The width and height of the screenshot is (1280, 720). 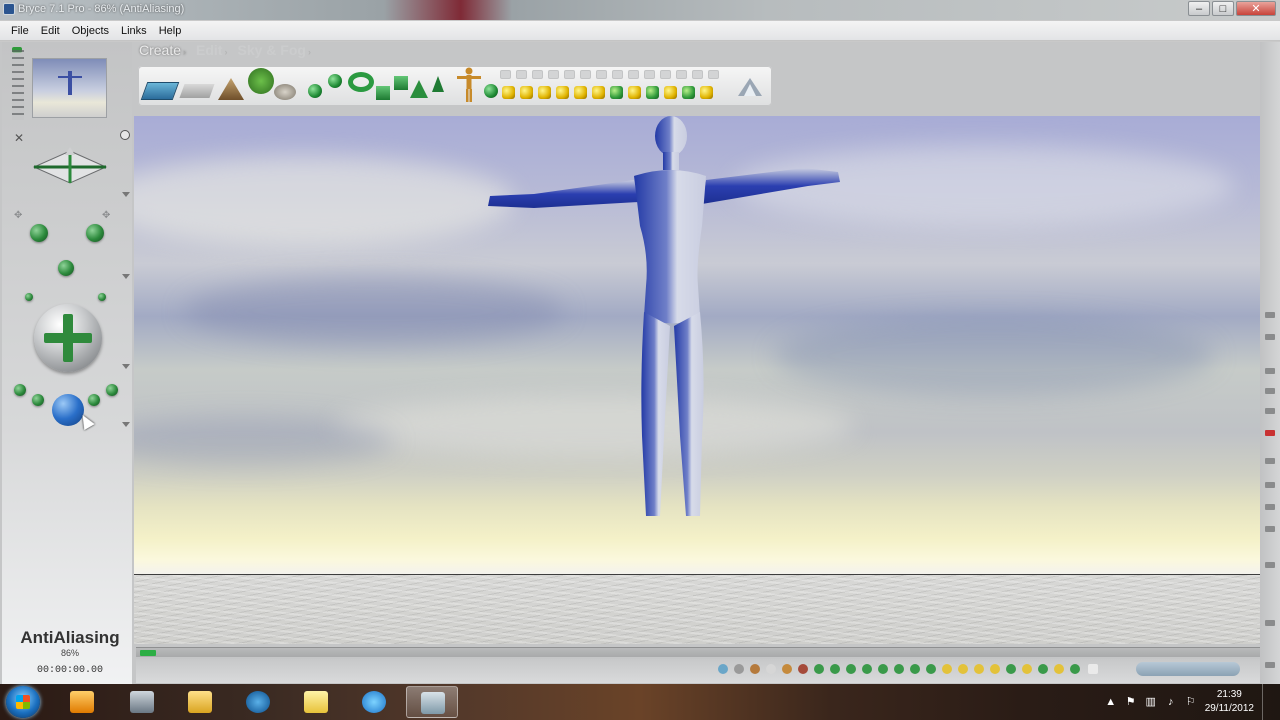 What do you see at coordinates (1270, 371) in the screenshot?
I see `view-1-icon` at bounding box center [1270, 371].